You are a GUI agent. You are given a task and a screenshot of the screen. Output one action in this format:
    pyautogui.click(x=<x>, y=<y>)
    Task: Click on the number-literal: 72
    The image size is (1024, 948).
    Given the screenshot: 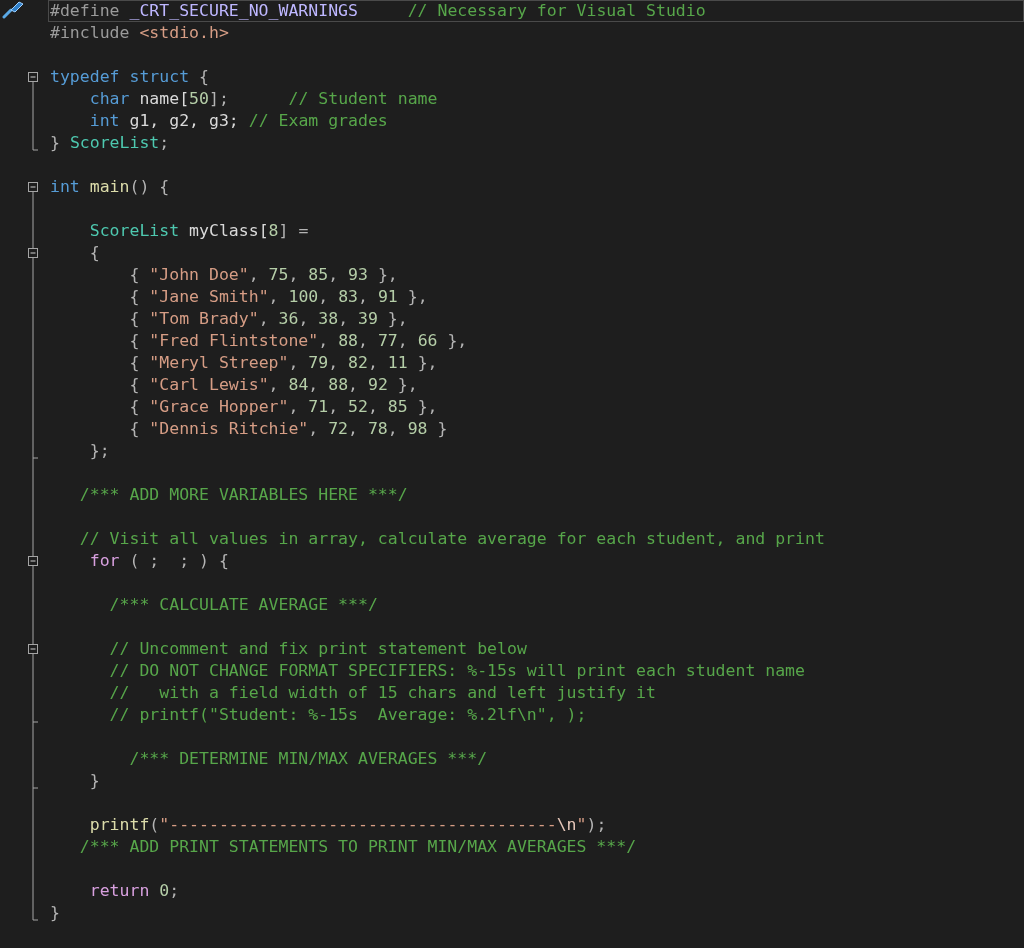 What is the action you would take?
    pyautogui.click(x=338, y=428)
    